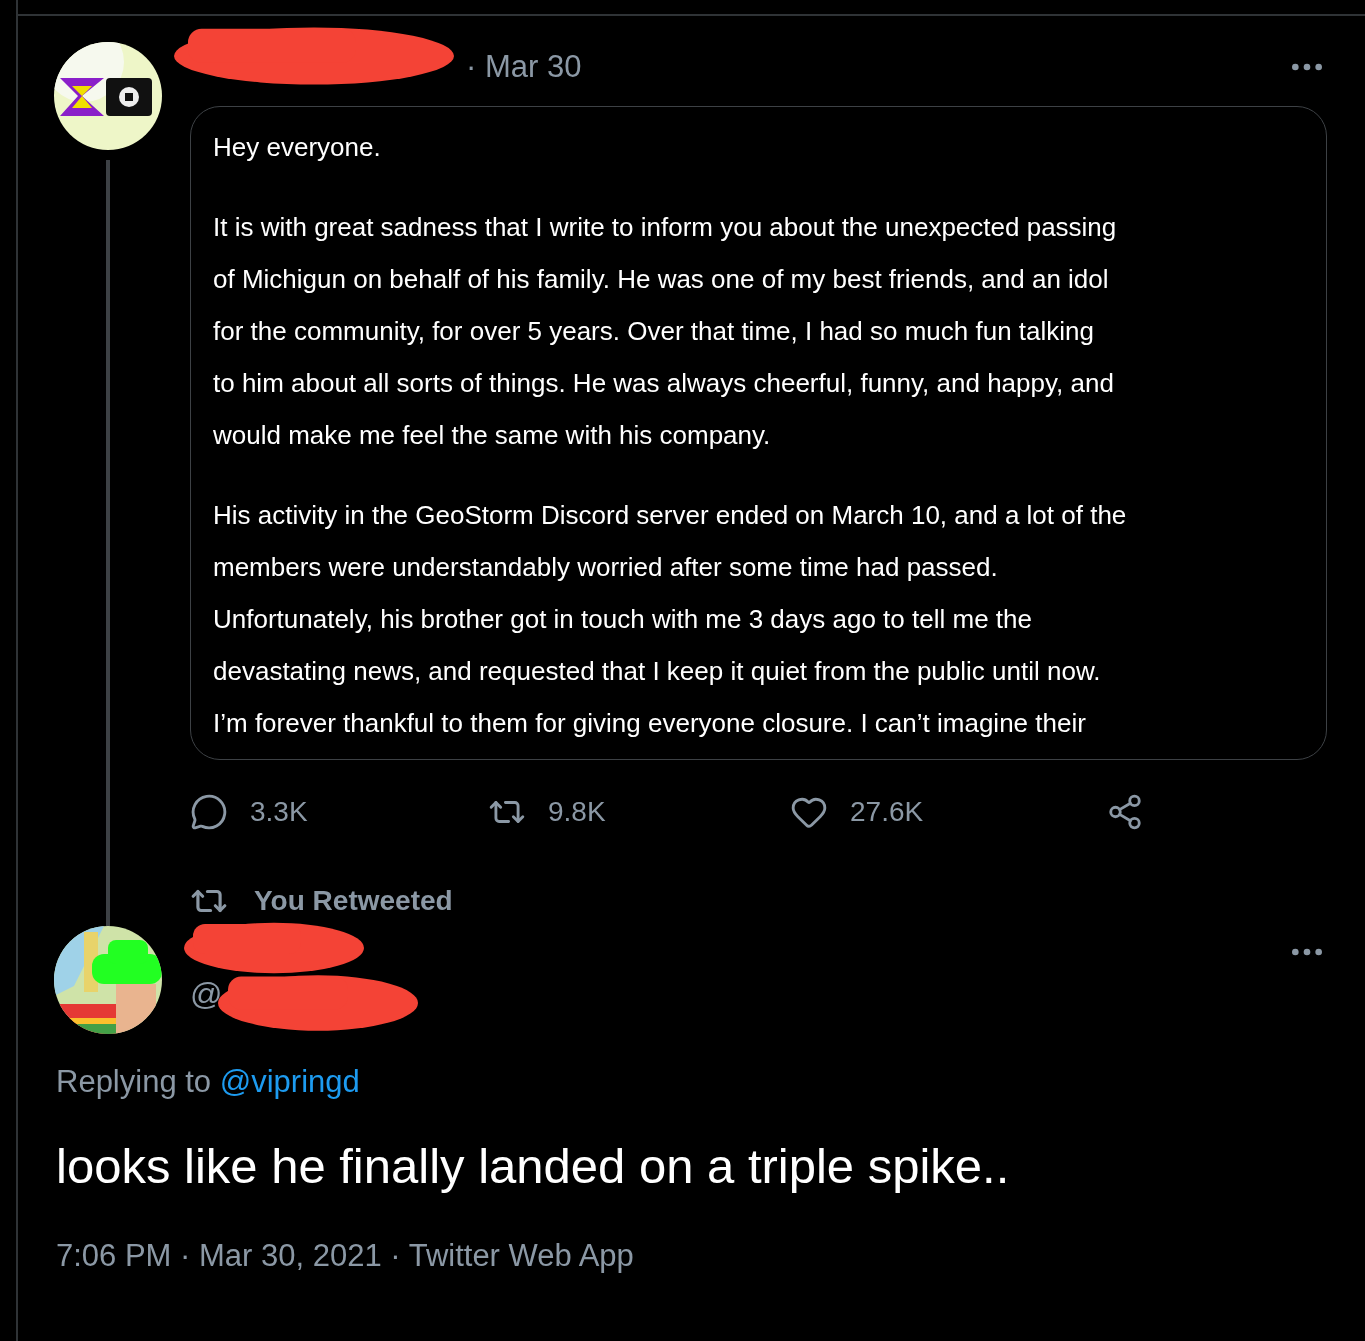  Describe the element at coordinates (208, 1082) in the screenshot. I see `replying-to-text: Replying to @vipringd` at that location.